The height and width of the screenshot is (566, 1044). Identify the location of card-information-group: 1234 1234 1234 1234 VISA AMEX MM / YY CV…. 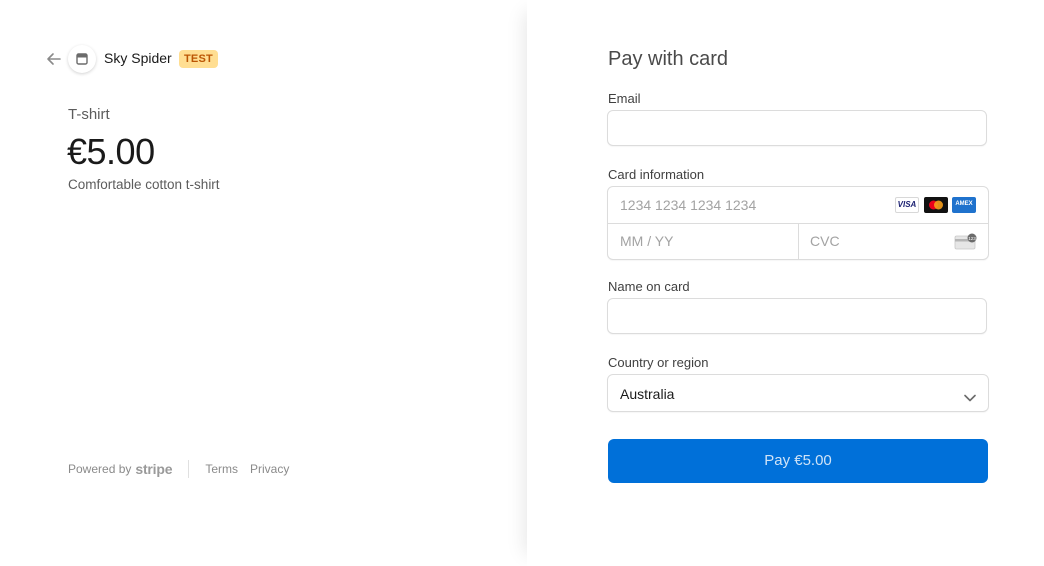
(798, 223).